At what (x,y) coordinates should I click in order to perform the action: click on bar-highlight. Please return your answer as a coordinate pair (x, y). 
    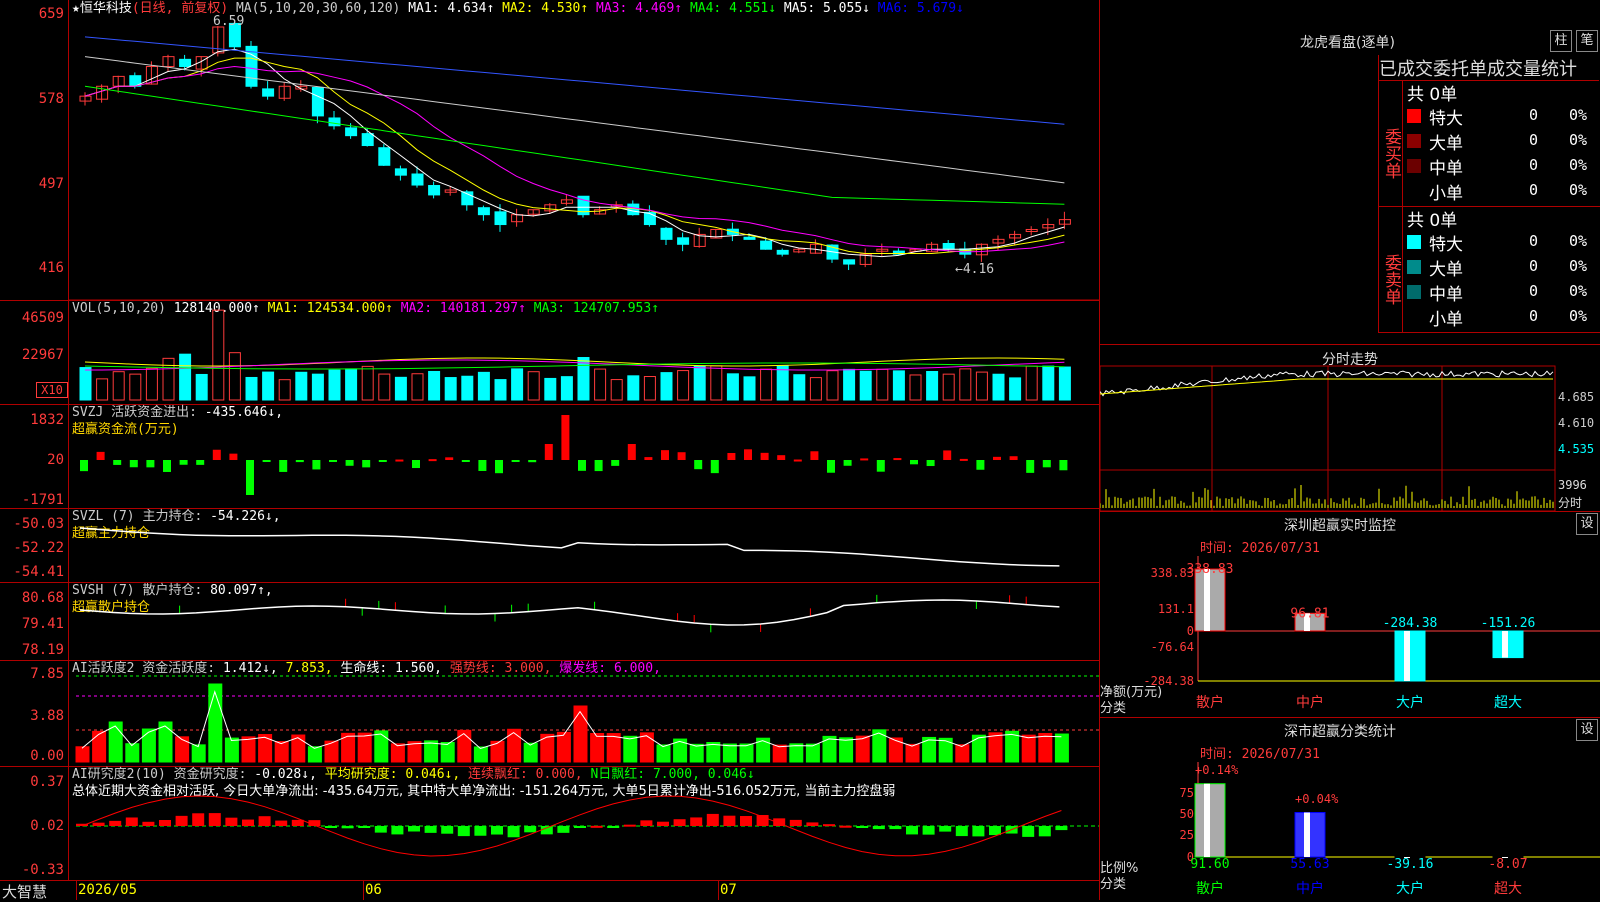
    Looking at the image, I should click on (1505, 644).